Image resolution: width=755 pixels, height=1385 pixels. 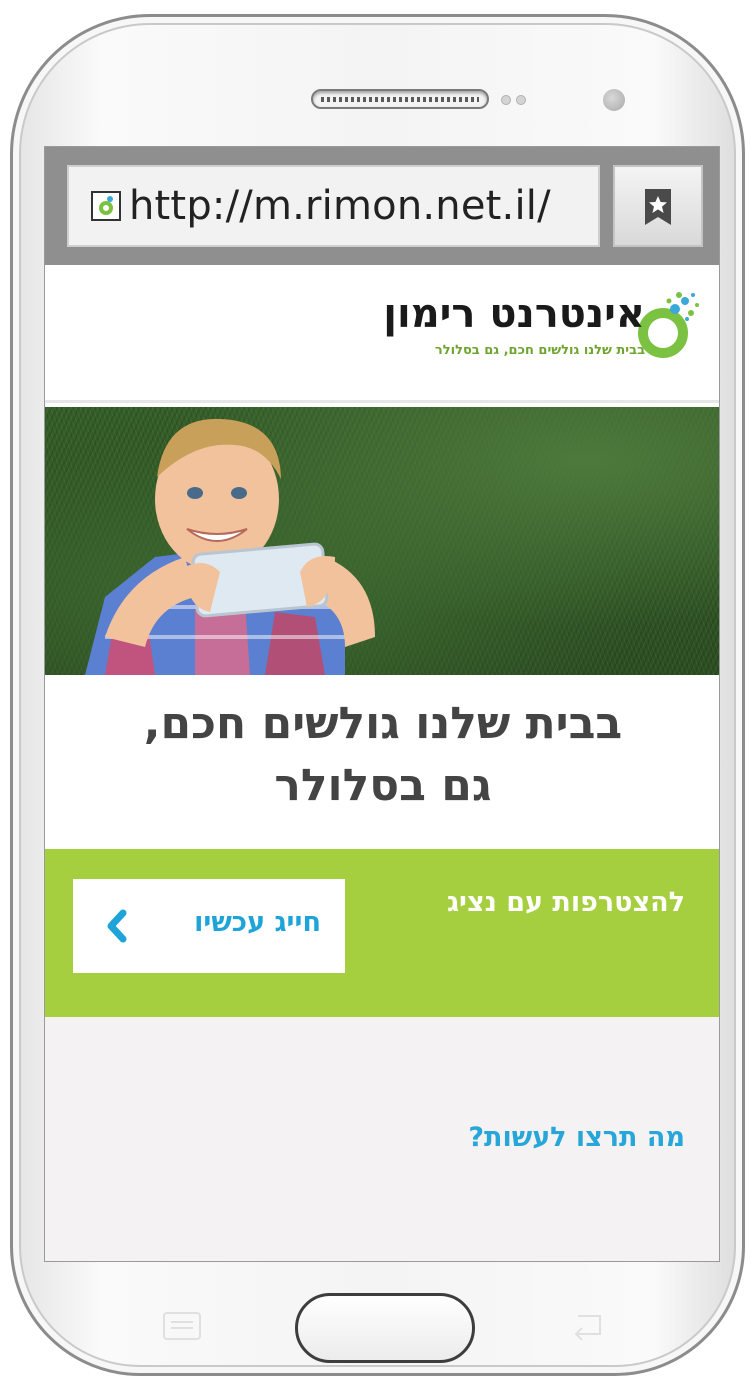 What do you see at coordinates (383, 723) in the screenshot?
I see `headline-line-1: בבית שלנו גולשים חכם,` at bounding box center [383, 723].